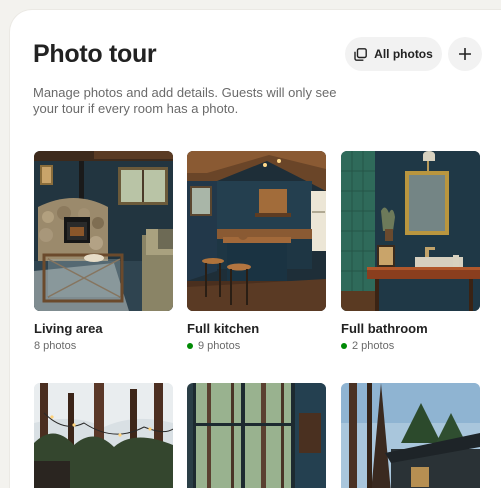 This screenshot has height=488, width=501. What do you see at coordinates (256, 231) in the screenshot?
I see `full-kitchen-photo` at bounding box center [256, 231].